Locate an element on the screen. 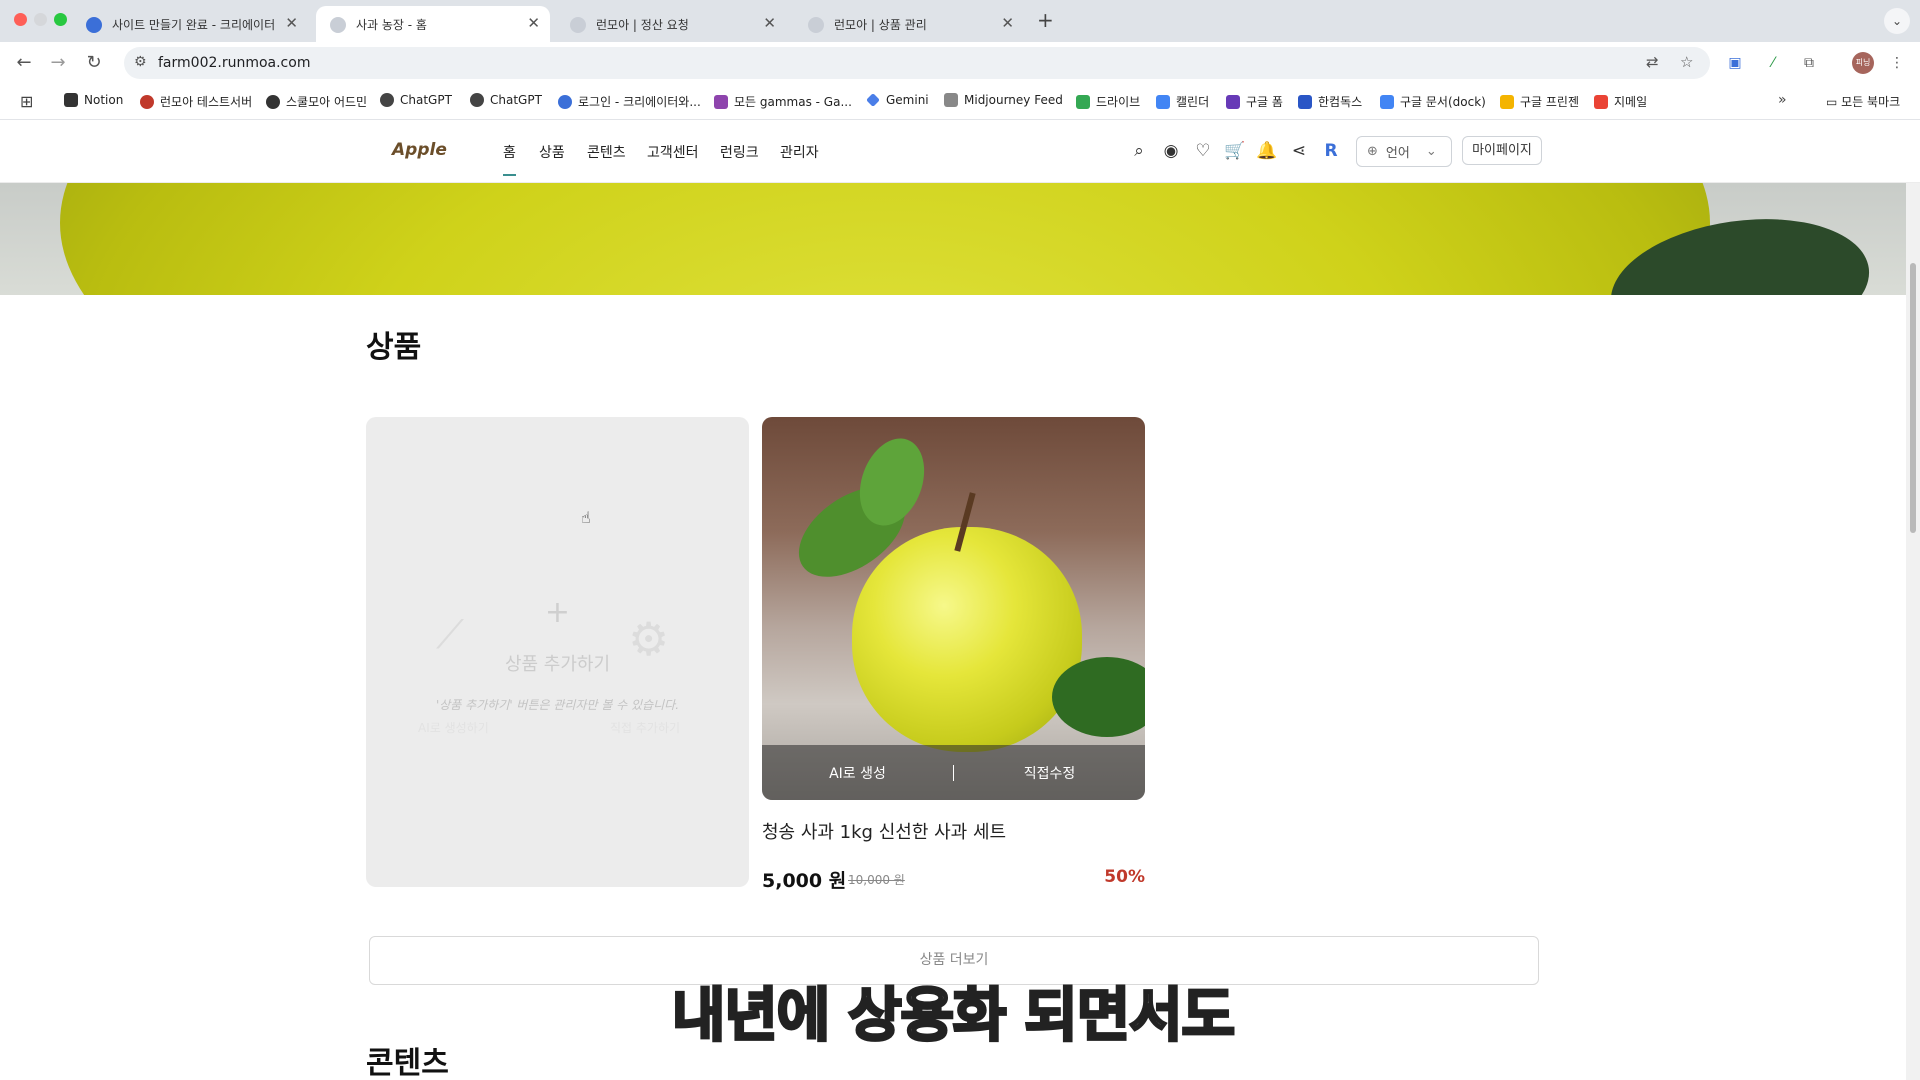 The image size is (1920, 1080). ai-generate-button: AI로 생성 is located at coordinates (857, 773).